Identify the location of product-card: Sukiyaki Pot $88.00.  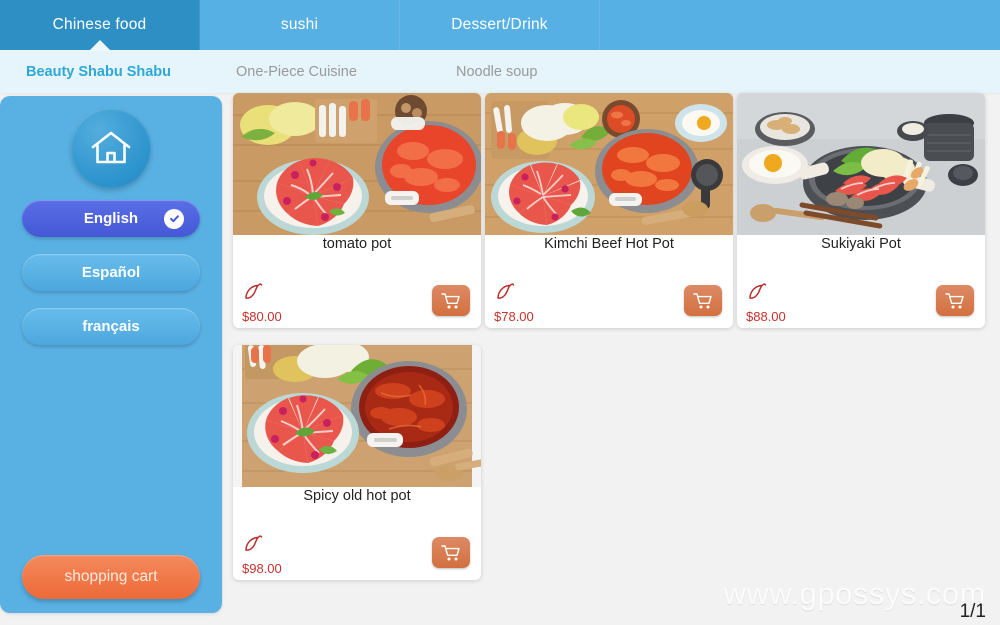
(861, 210).